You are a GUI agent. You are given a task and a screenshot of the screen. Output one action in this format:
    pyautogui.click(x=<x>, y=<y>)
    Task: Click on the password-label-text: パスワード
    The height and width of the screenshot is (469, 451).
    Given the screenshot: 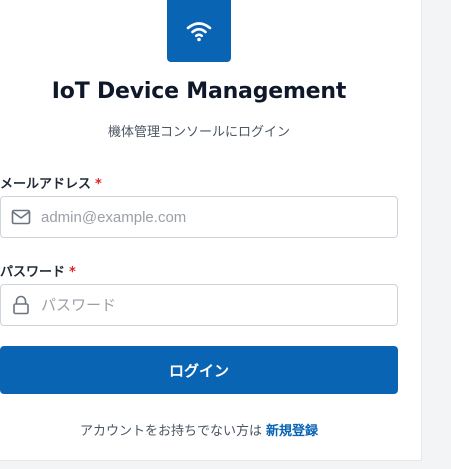 What is the action you would take?
    pyautogui.click(x=33, y=272)
    